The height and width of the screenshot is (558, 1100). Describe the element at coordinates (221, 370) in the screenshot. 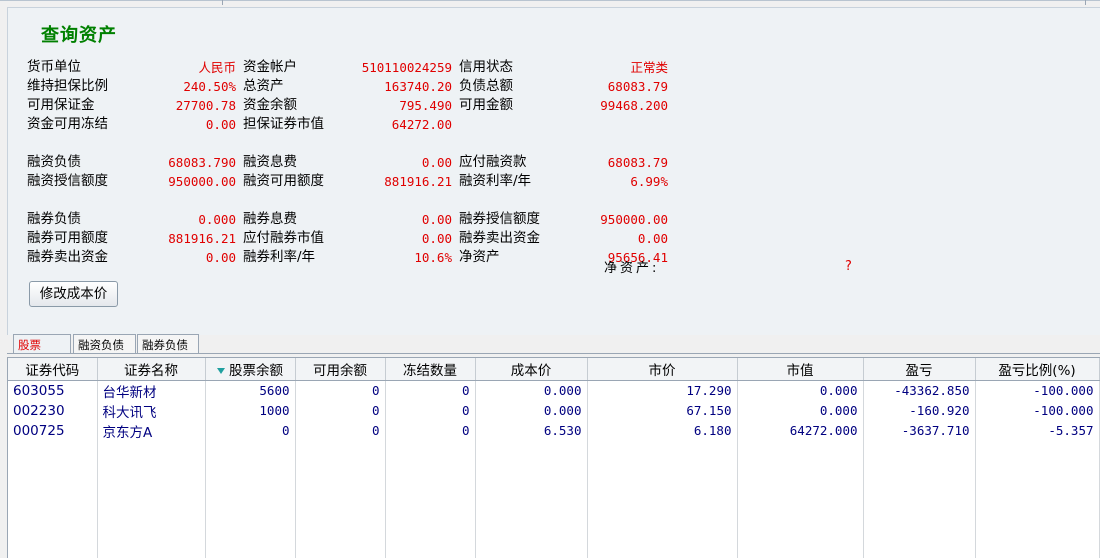

I see `sort-descending-icon` at that location.